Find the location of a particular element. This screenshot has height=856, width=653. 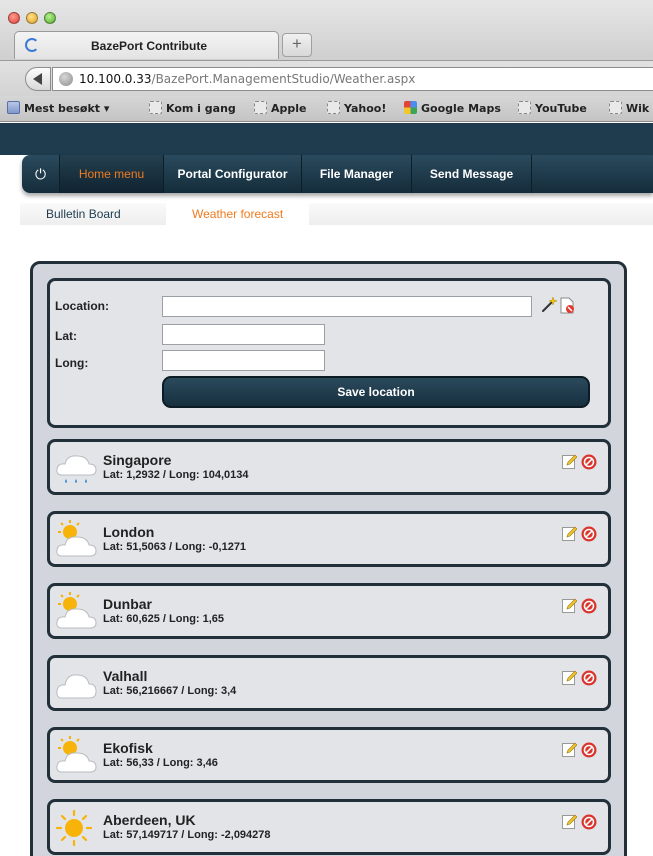

bookmark-label: Google Maps is located at coordinates (461, 108).